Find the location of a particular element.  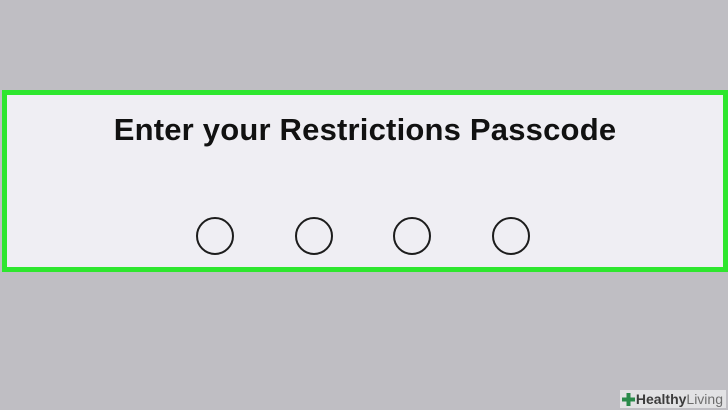

watermark: Healthy Living is located at coordinates (672, 399).